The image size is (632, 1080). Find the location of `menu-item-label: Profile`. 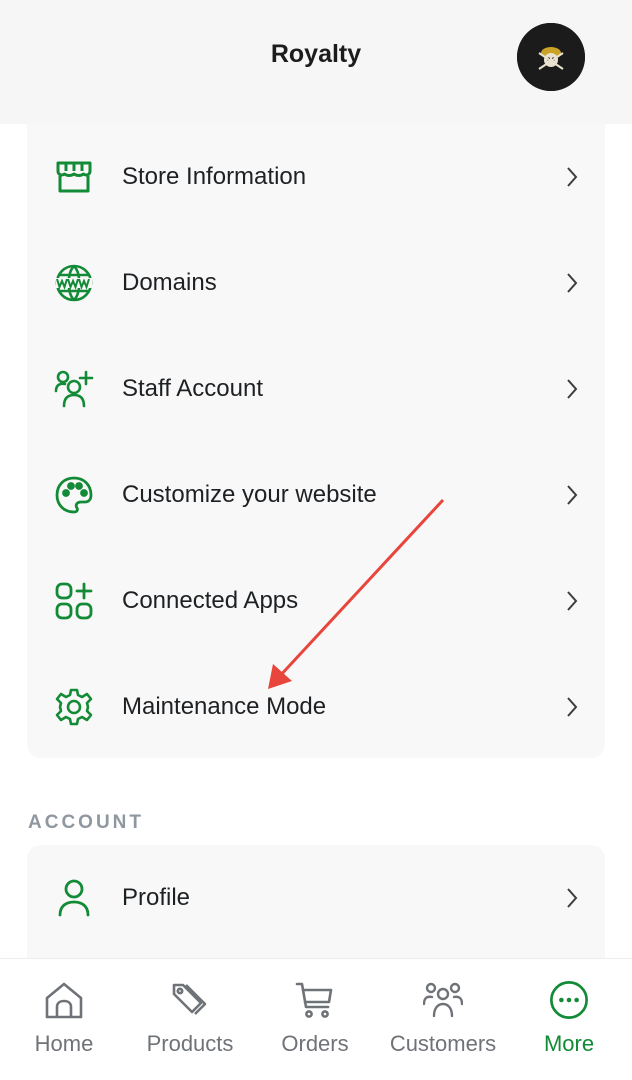

menu-item-label: Profile is located at coordinates (156, 897).